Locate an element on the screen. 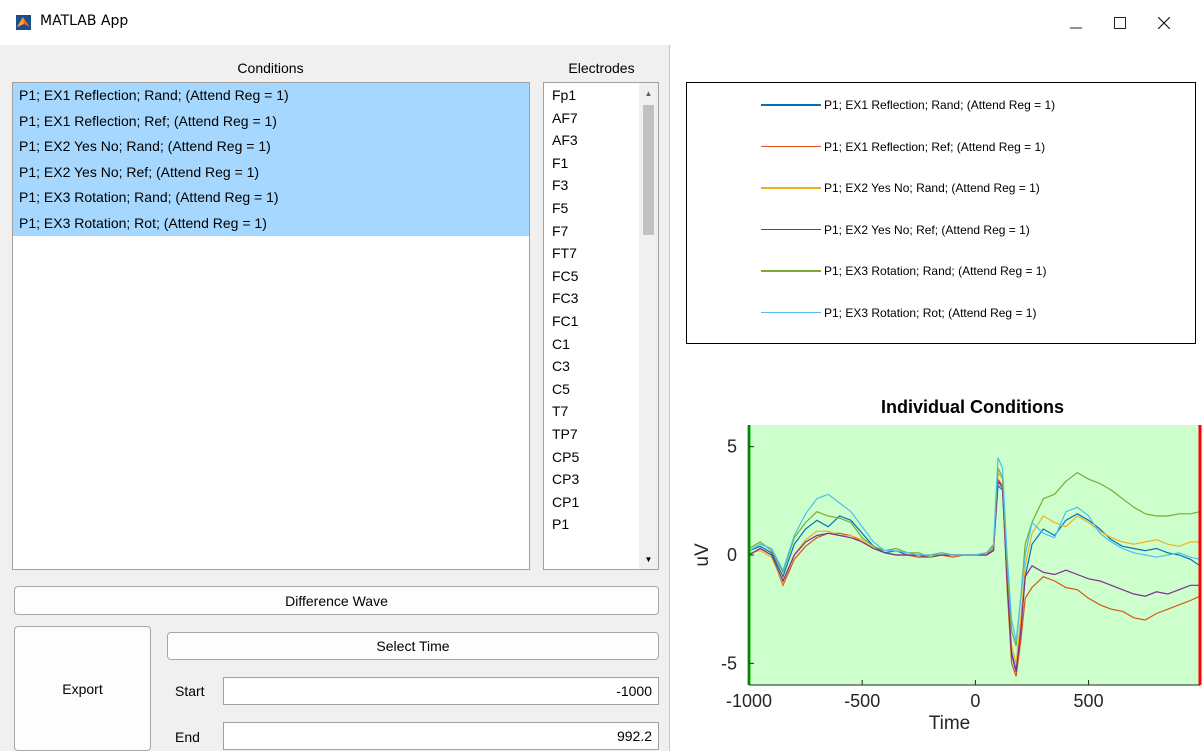 Image resolution: width=1203 pixels, height=751 pixels. chart-title: Individual Conditions is located at coordinates (972, 407).